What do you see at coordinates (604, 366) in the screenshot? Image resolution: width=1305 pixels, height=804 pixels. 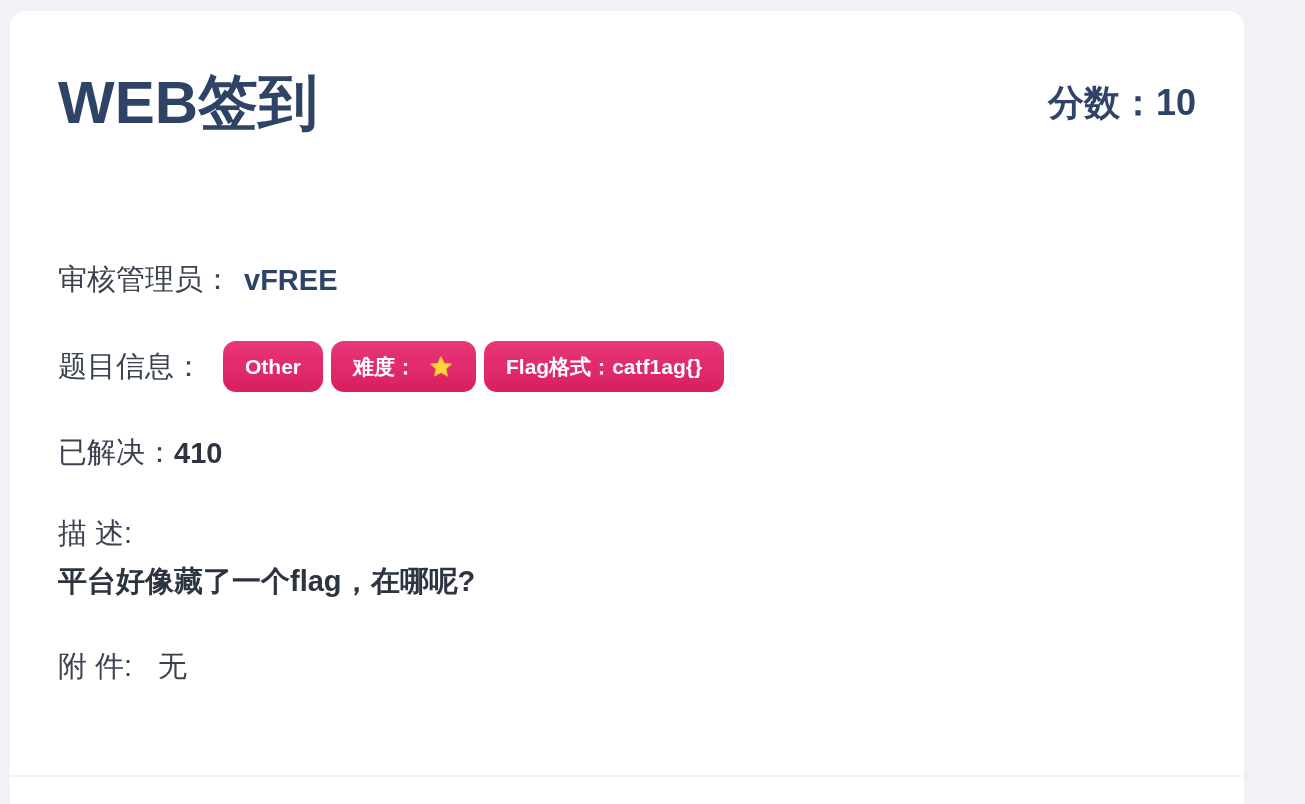 I see `tag: Flag格式：catf1ag{}` at bounding box center [604, 366].